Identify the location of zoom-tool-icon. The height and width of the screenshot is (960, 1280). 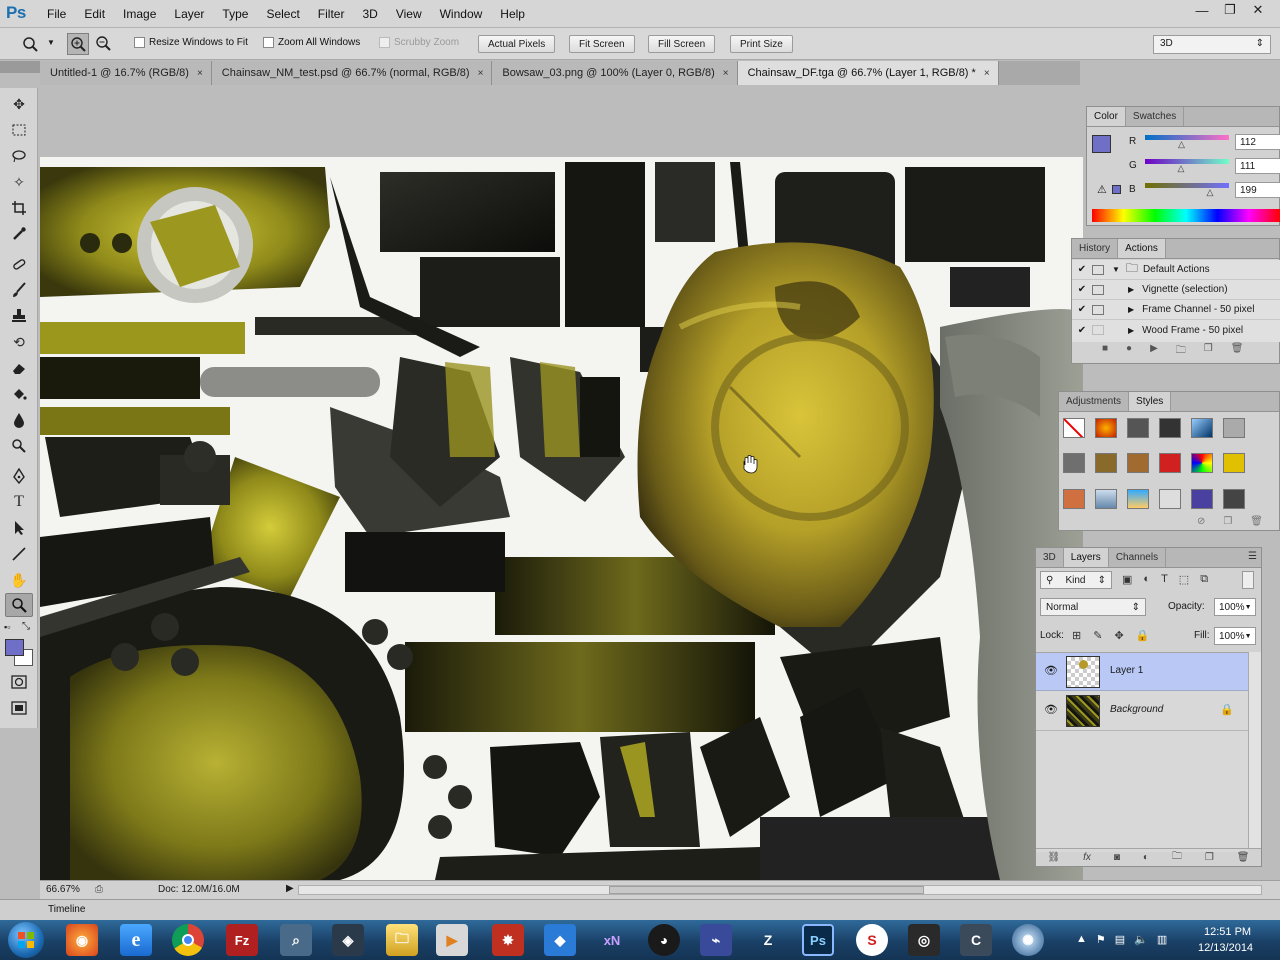
(19, 605).